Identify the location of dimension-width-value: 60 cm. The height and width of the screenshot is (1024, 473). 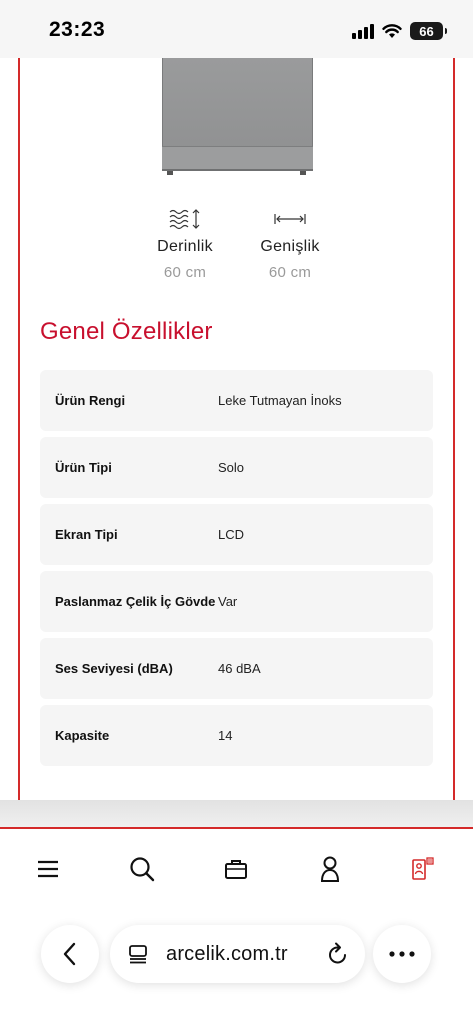
(290, 272).